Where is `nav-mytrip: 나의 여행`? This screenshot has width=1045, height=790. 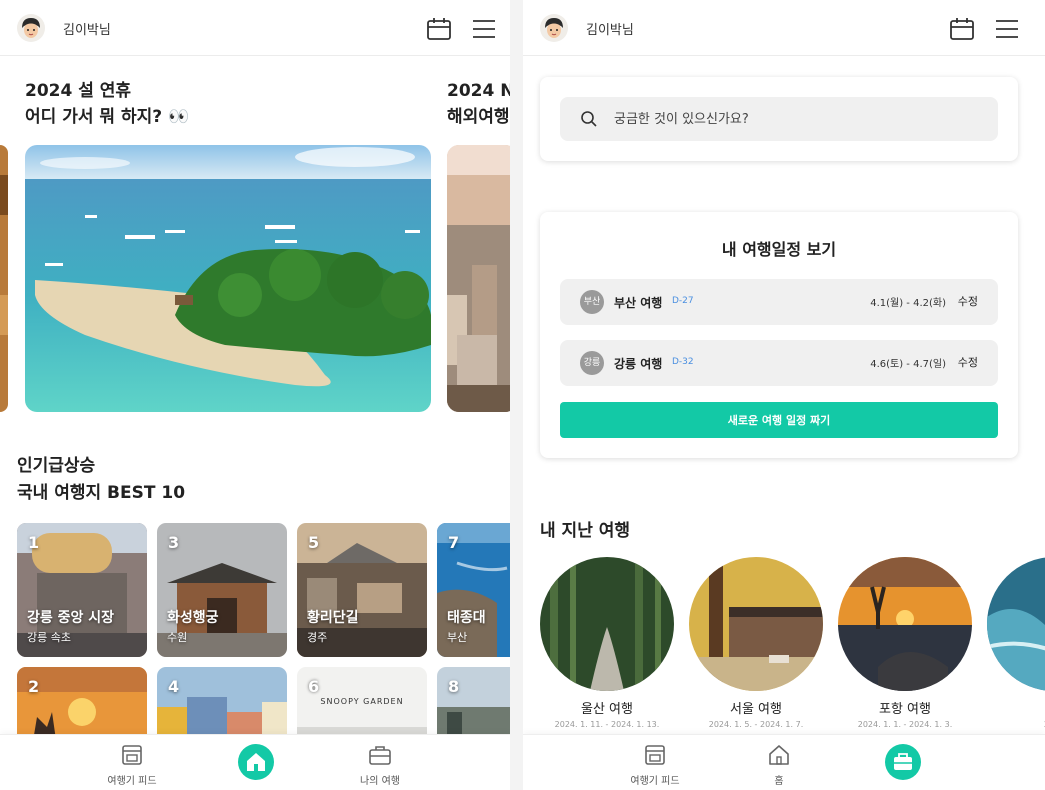 nav-mytrip: 나의 여행 is located at coordinates (380, 762).